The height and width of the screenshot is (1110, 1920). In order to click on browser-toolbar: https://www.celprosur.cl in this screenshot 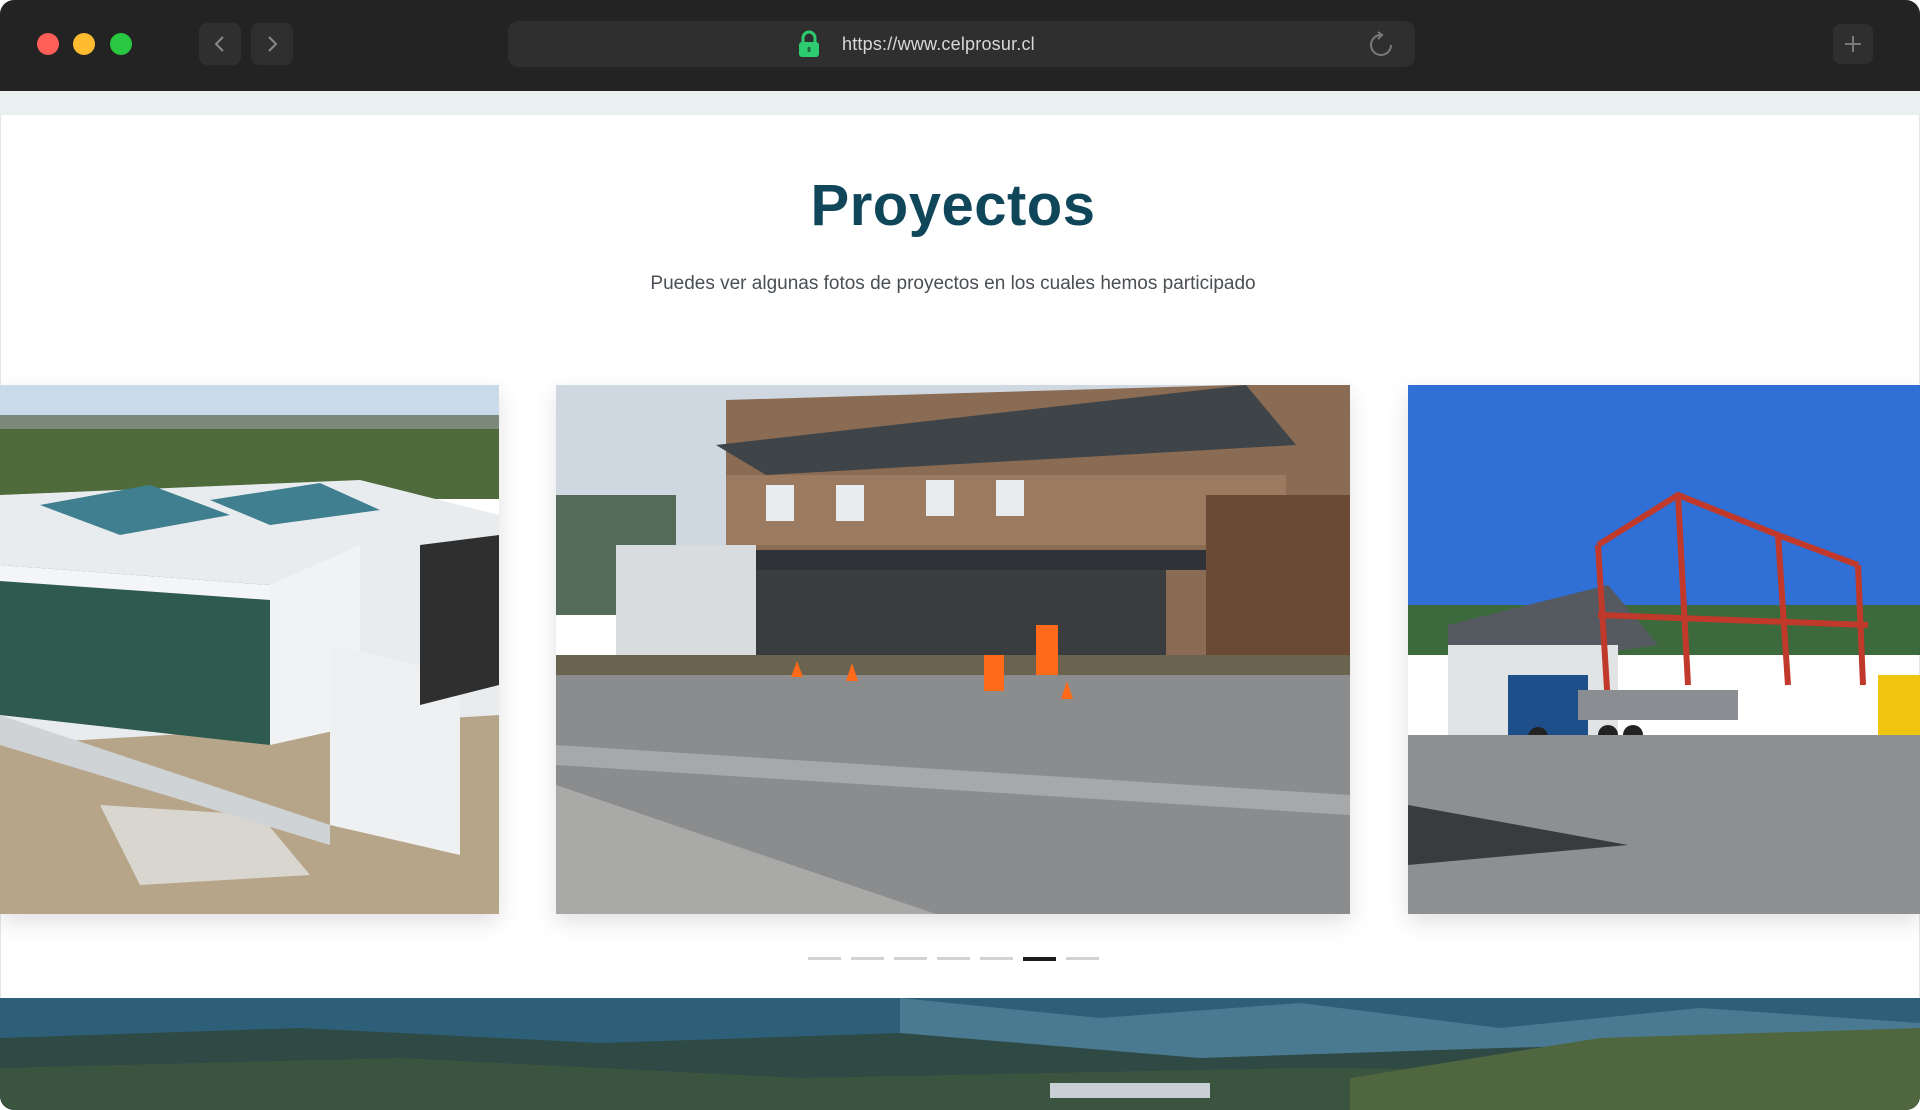, I will do `click(960, 45)`.